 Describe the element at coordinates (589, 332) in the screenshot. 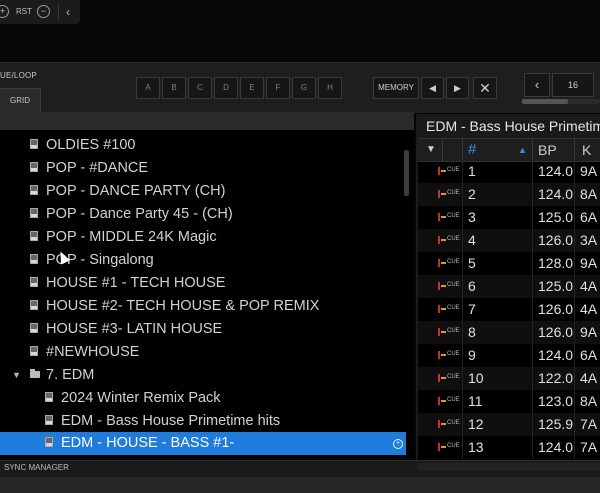

I see `track-key: 9A` at that location.